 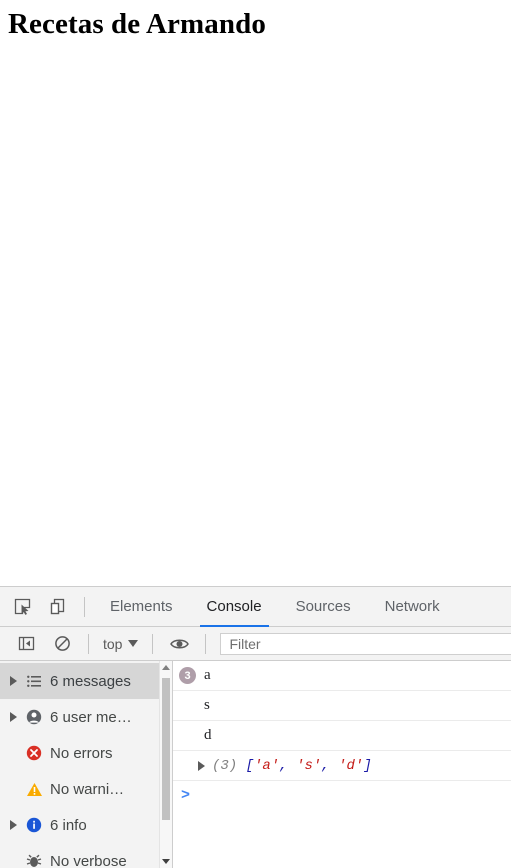 I want to click on sidebar-item-info: 6 info, so click(x=86, y=825).